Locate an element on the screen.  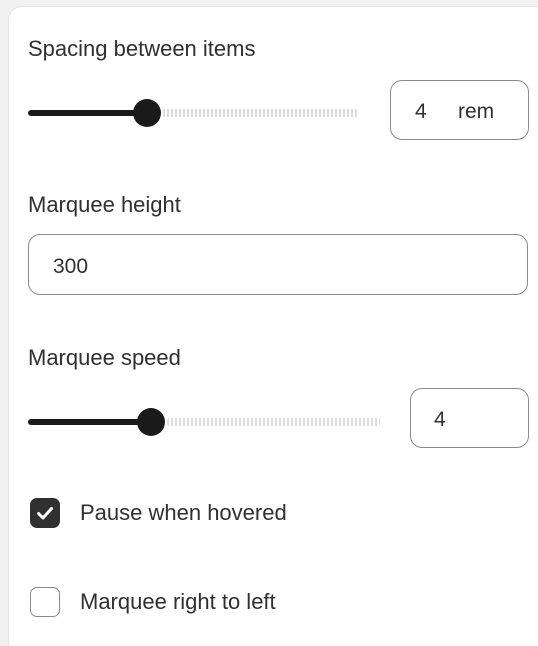
height-input: 300 is located at coordinates (278, 264).